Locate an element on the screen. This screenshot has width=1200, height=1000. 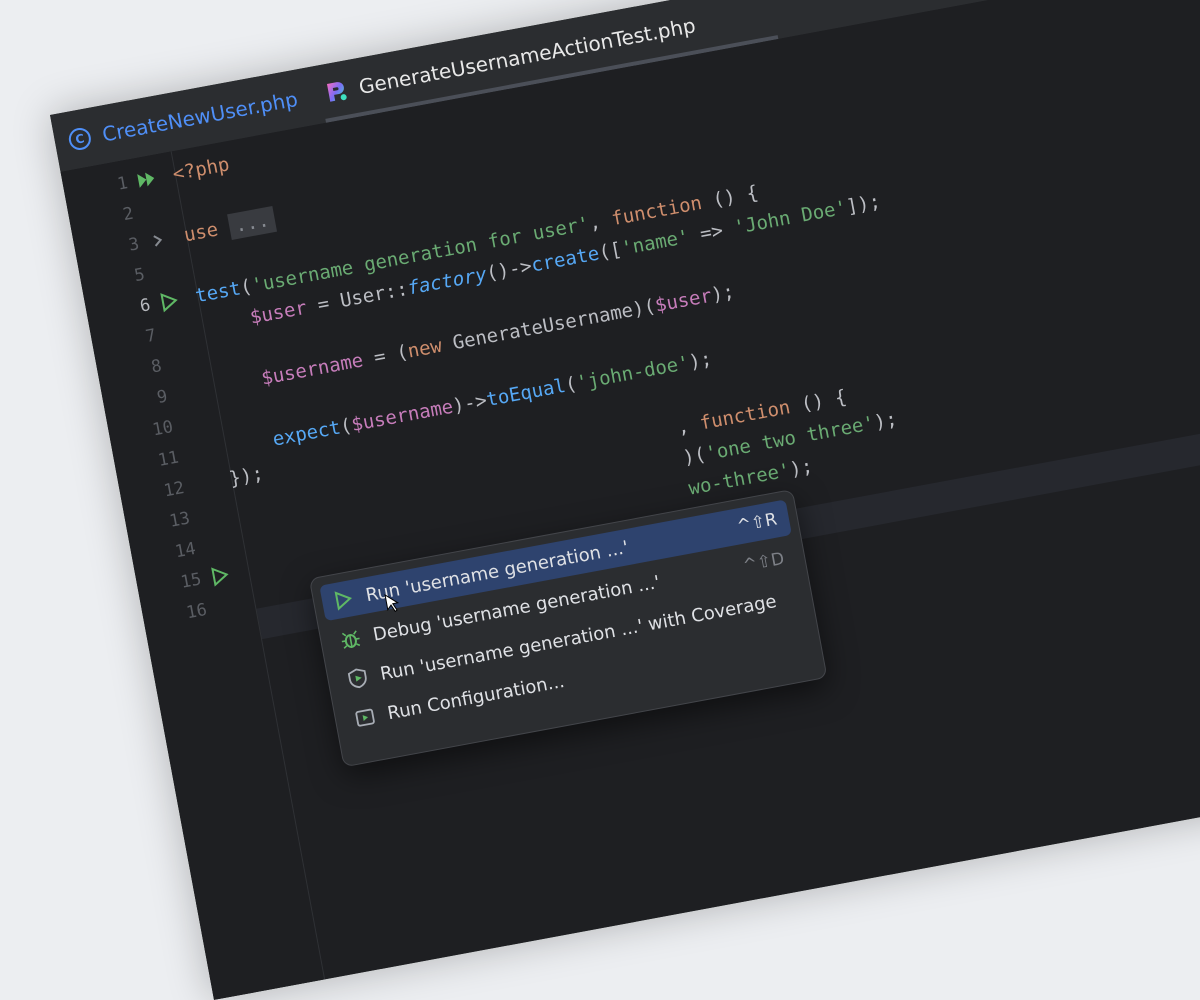
fold-expand-icon is located at coordinates (158, 241).